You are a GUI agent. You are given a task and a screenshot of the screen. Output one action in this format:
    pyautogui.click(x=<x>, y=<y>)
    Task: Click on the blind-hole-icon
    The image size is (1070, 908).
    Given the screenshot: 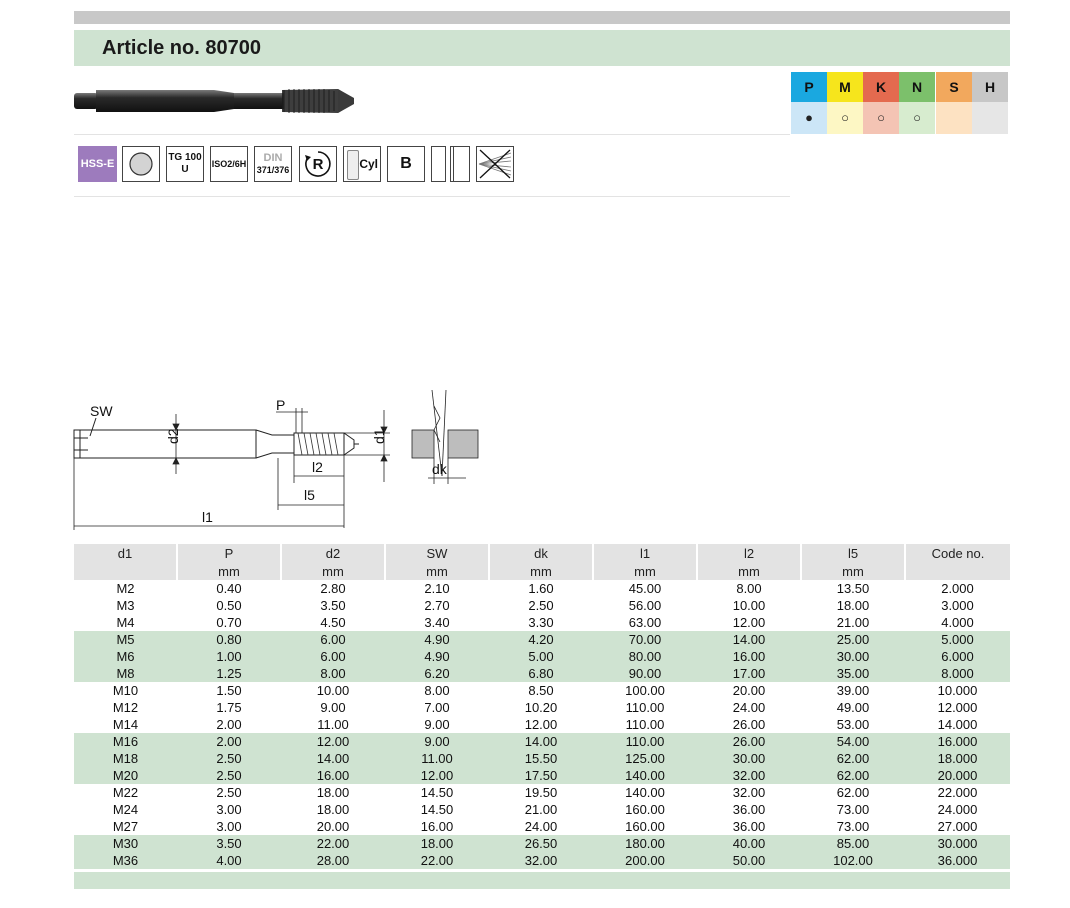 What is the action you would take?
    pyautogui.click(x=460, y=164)
    